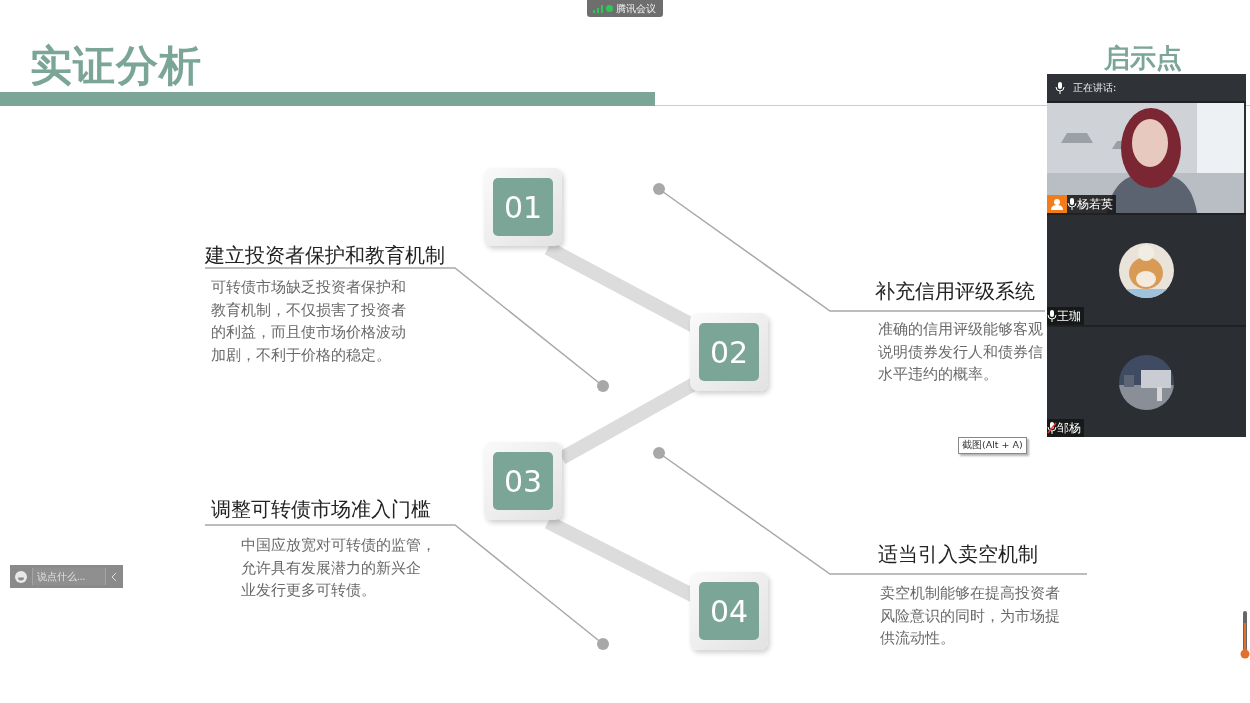  I want to click on step-description: 卖空机制能够在提高投资者 风险意识的同时，为市场提 供流动性。, so click(970, 616).